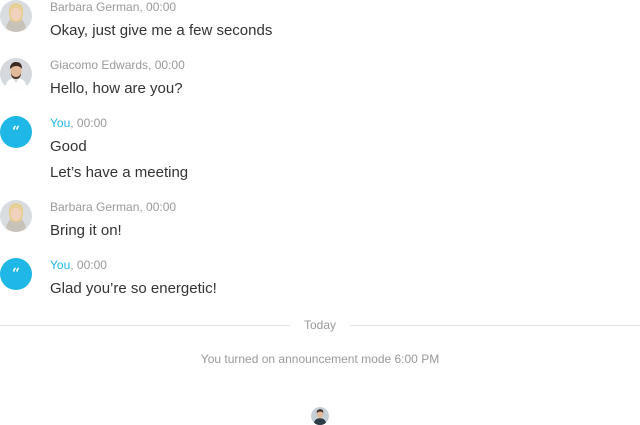 The image size is (640, 425). Describe the element at coordinates (68, 146) in the screenshot. I see `message-text: Good` at that location.